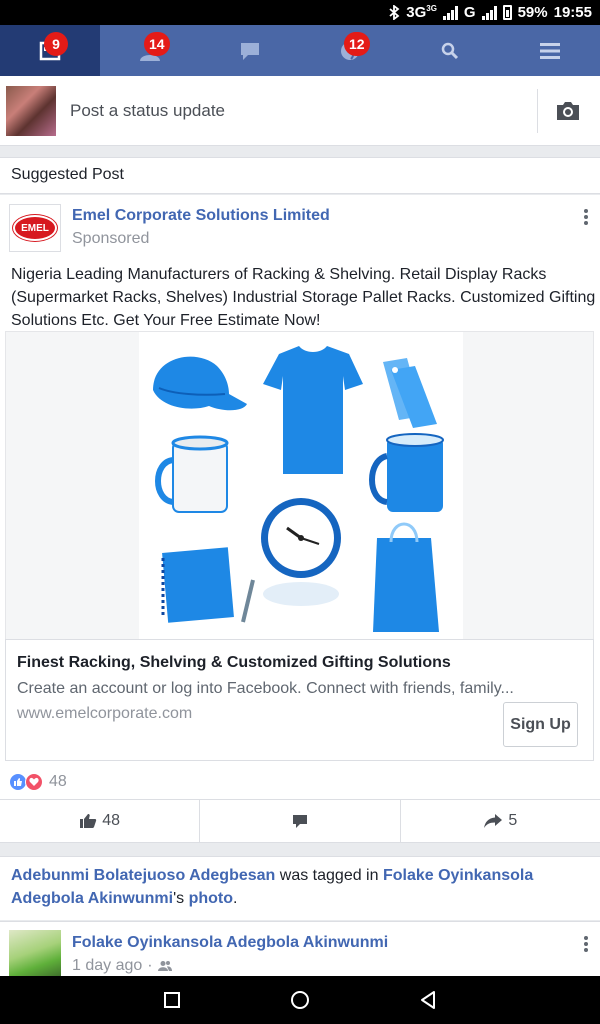 This screenshot has width=600, height=1024. What do you see at coordinates (568, 111) in the screenshot?
I see `camera-icon` at bounding box center [568, 111].